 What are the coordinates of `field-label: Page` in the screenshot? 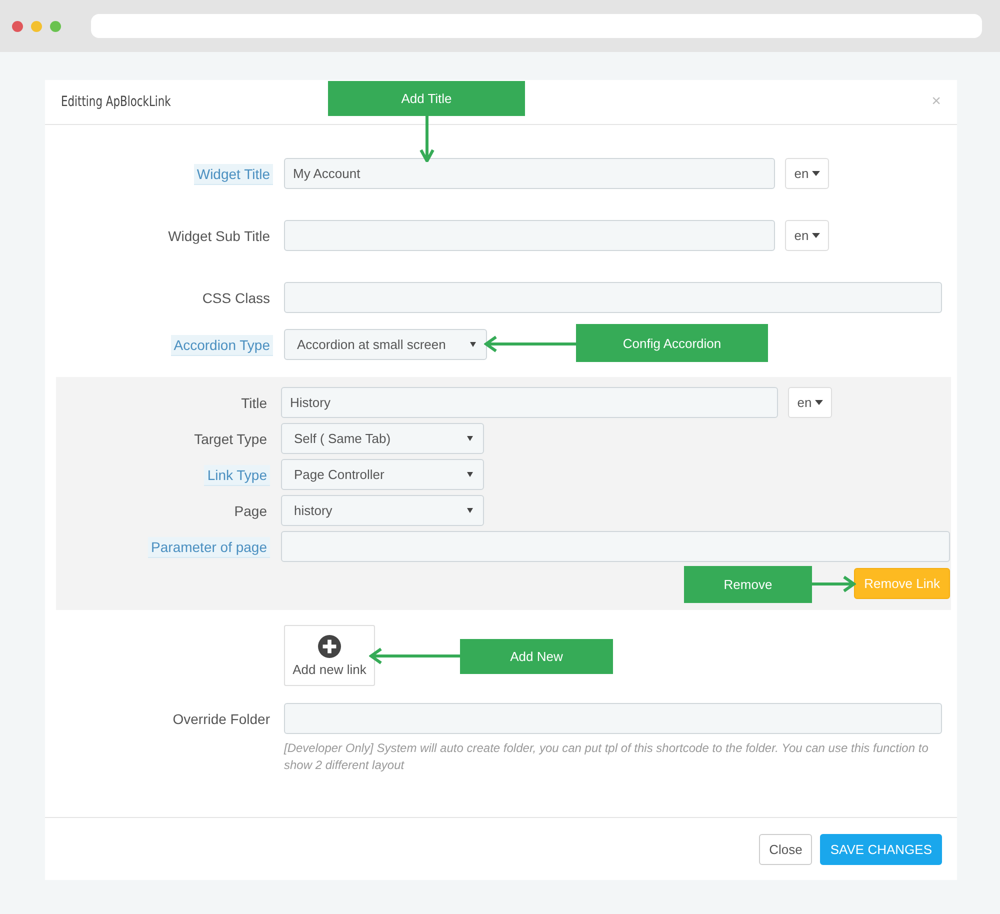 It's located at (250, 511).